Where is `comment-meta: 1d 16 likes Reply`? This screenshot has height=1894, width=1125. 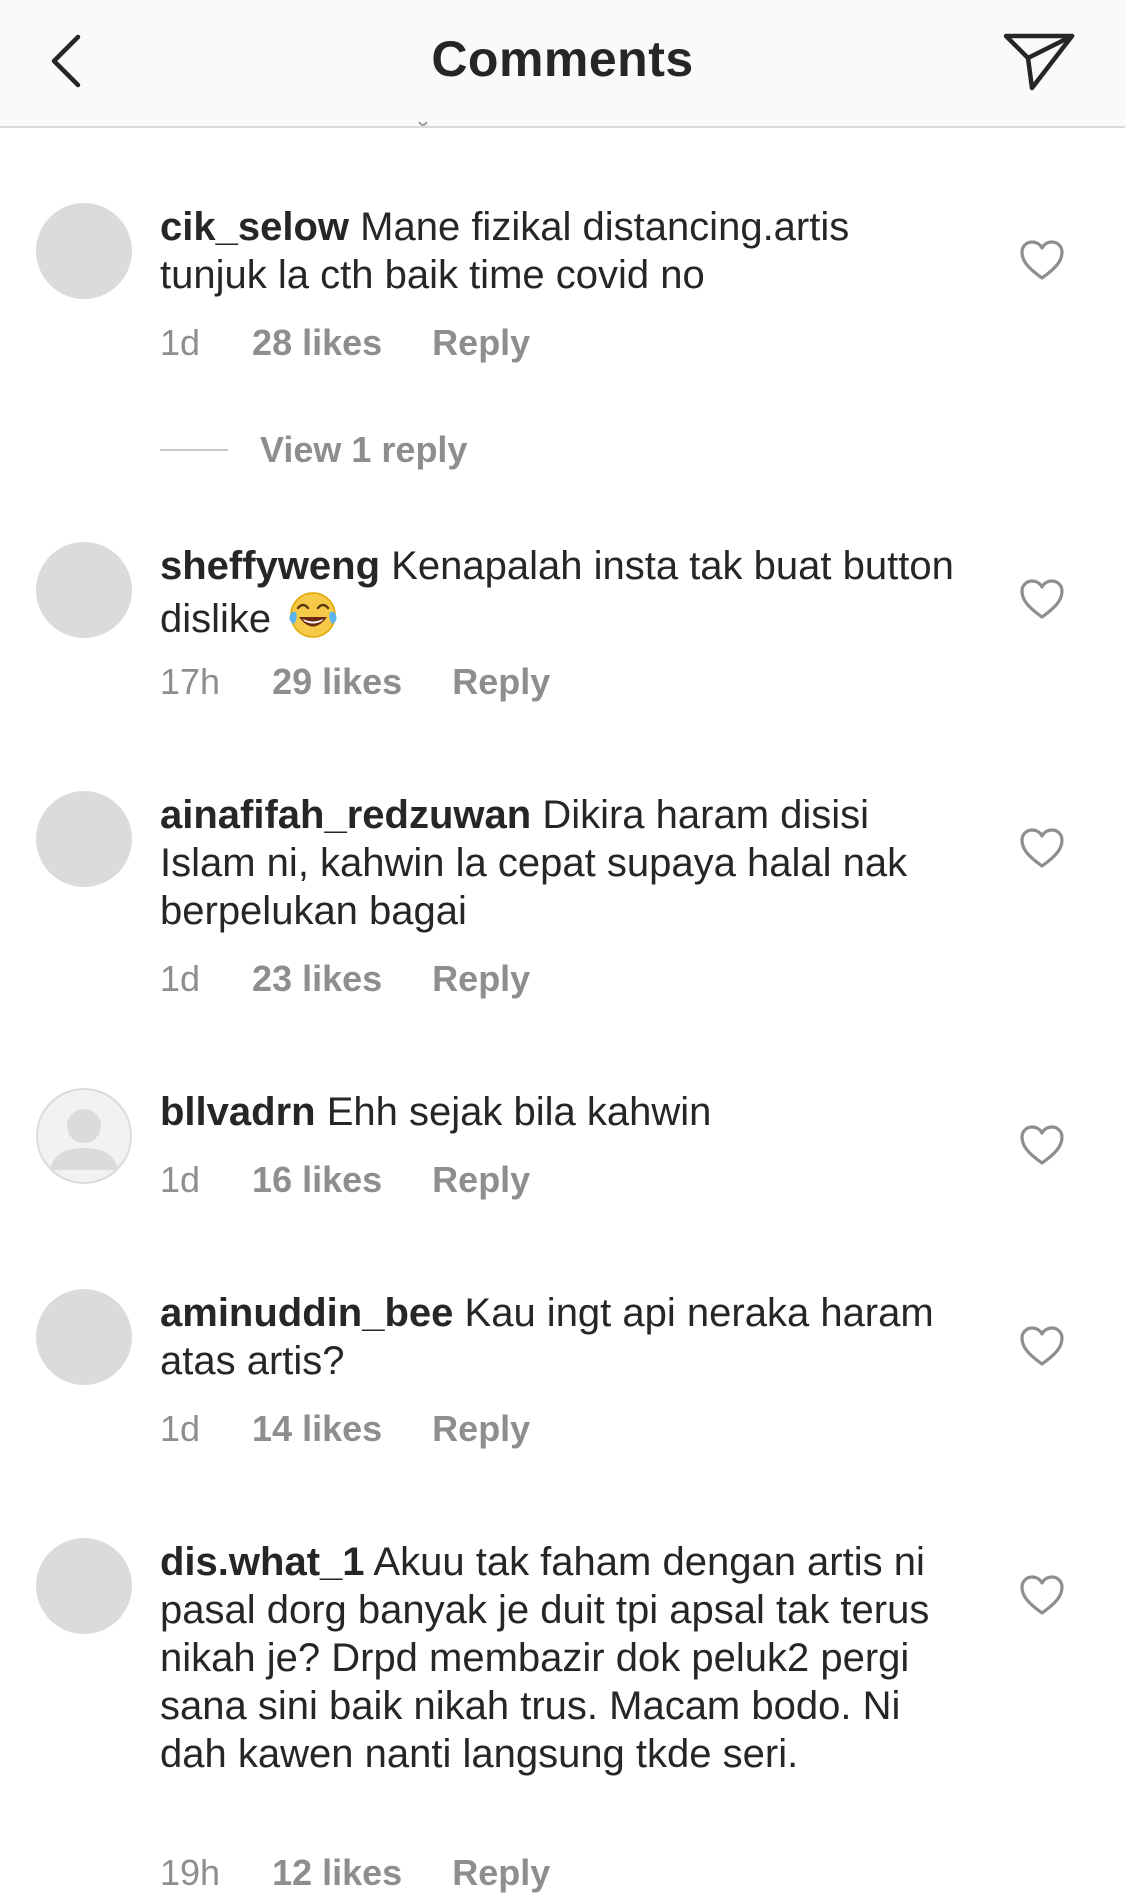 comment-meta: 1d 16 likes Reply is located at coordinates (345, 1180).